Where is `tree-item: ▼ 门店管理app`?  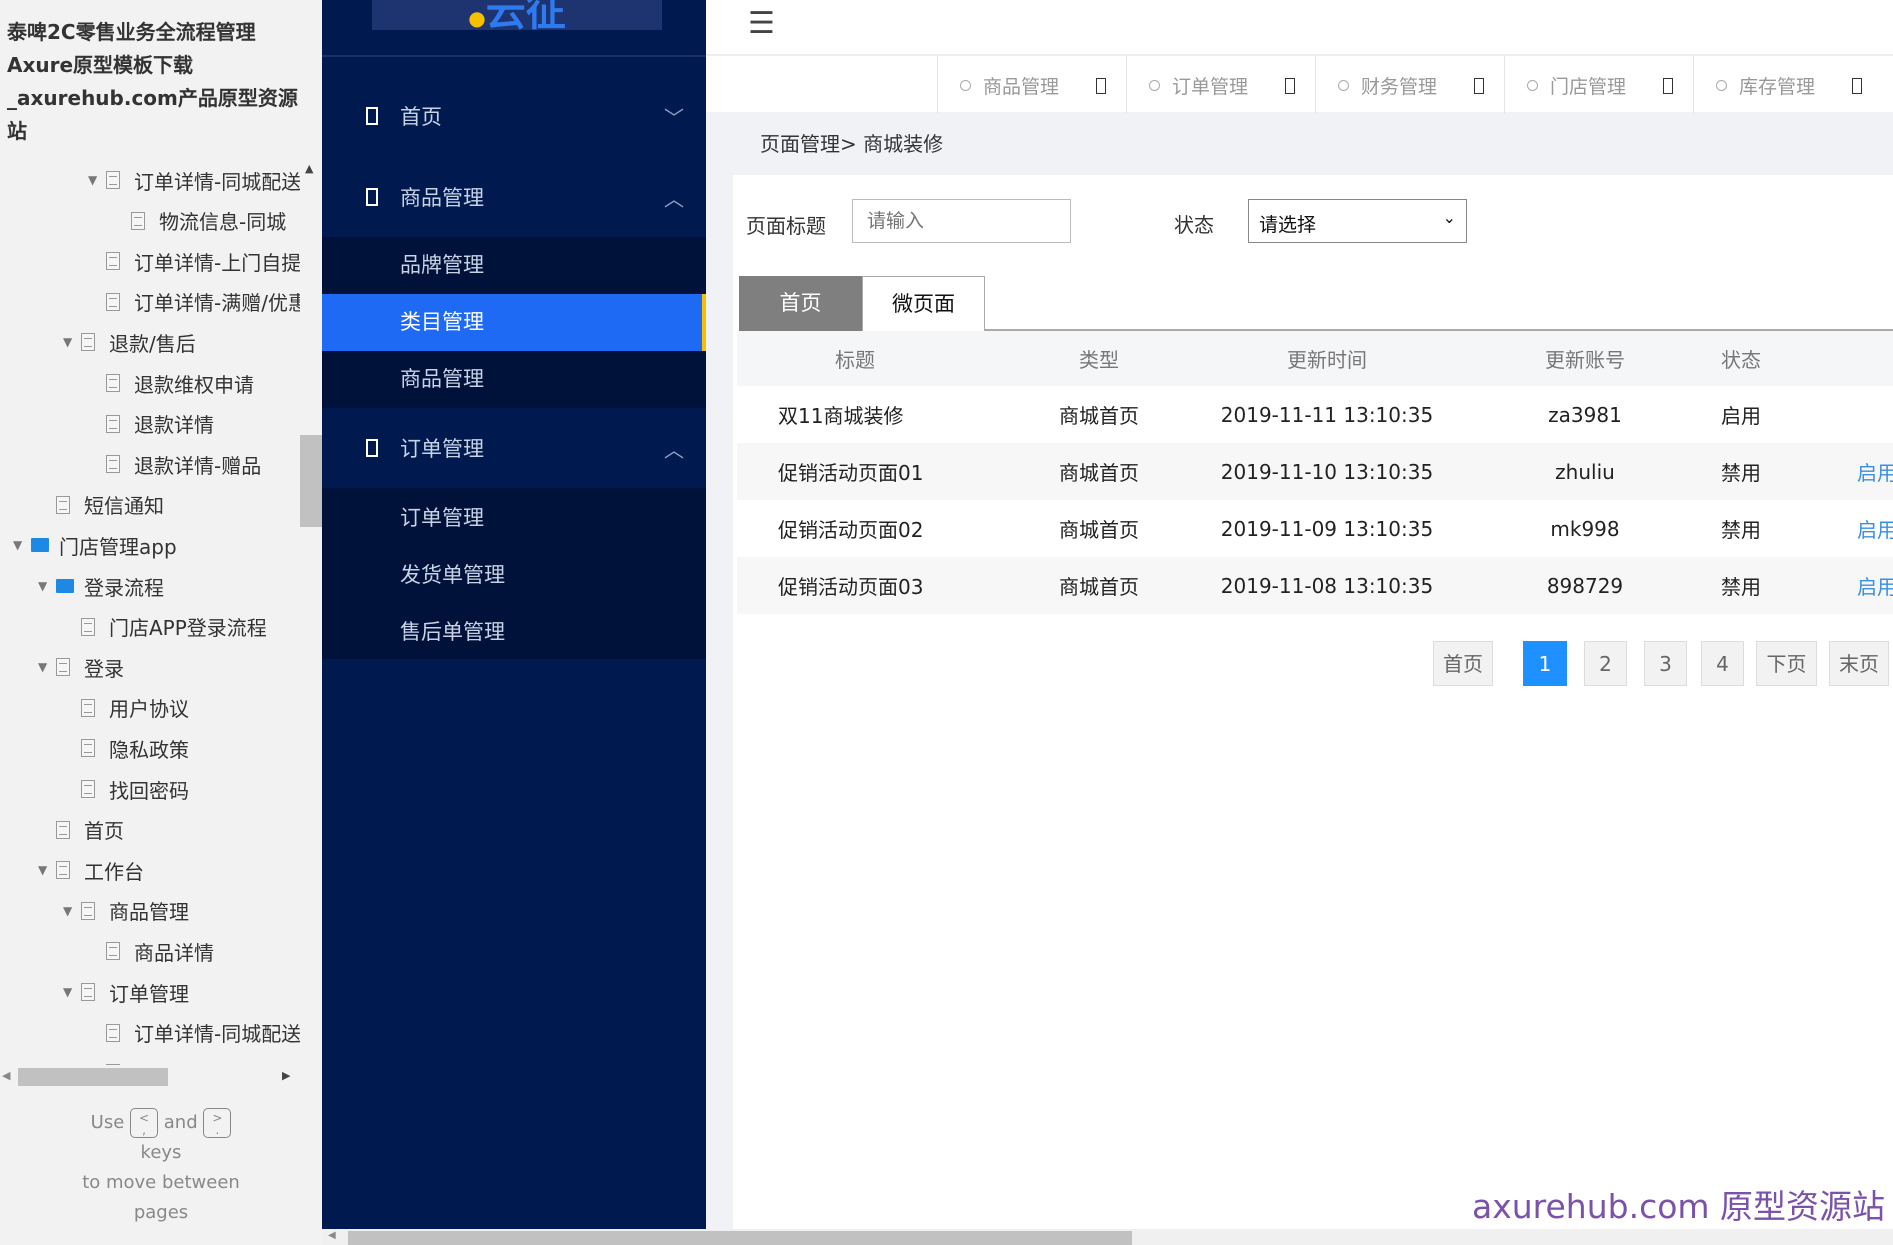 tree-item: ▼ 门店管理app is located at coordinates (150, 545).